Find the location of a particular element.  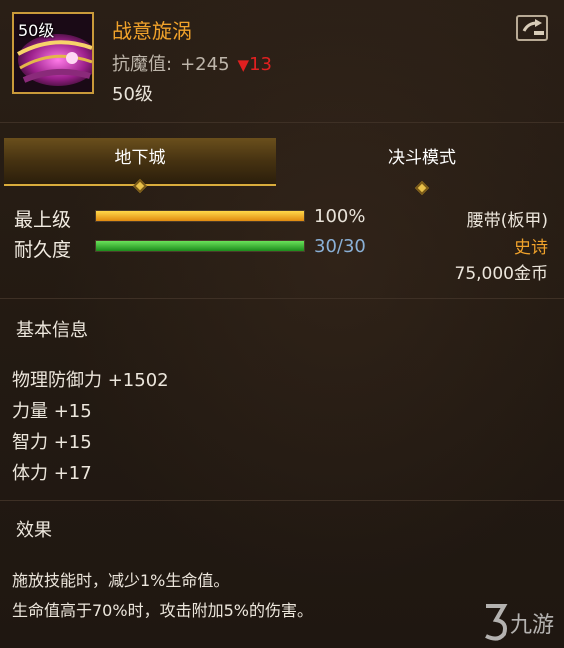

watermark-text: 九游 is located at coordinates (532, 625).